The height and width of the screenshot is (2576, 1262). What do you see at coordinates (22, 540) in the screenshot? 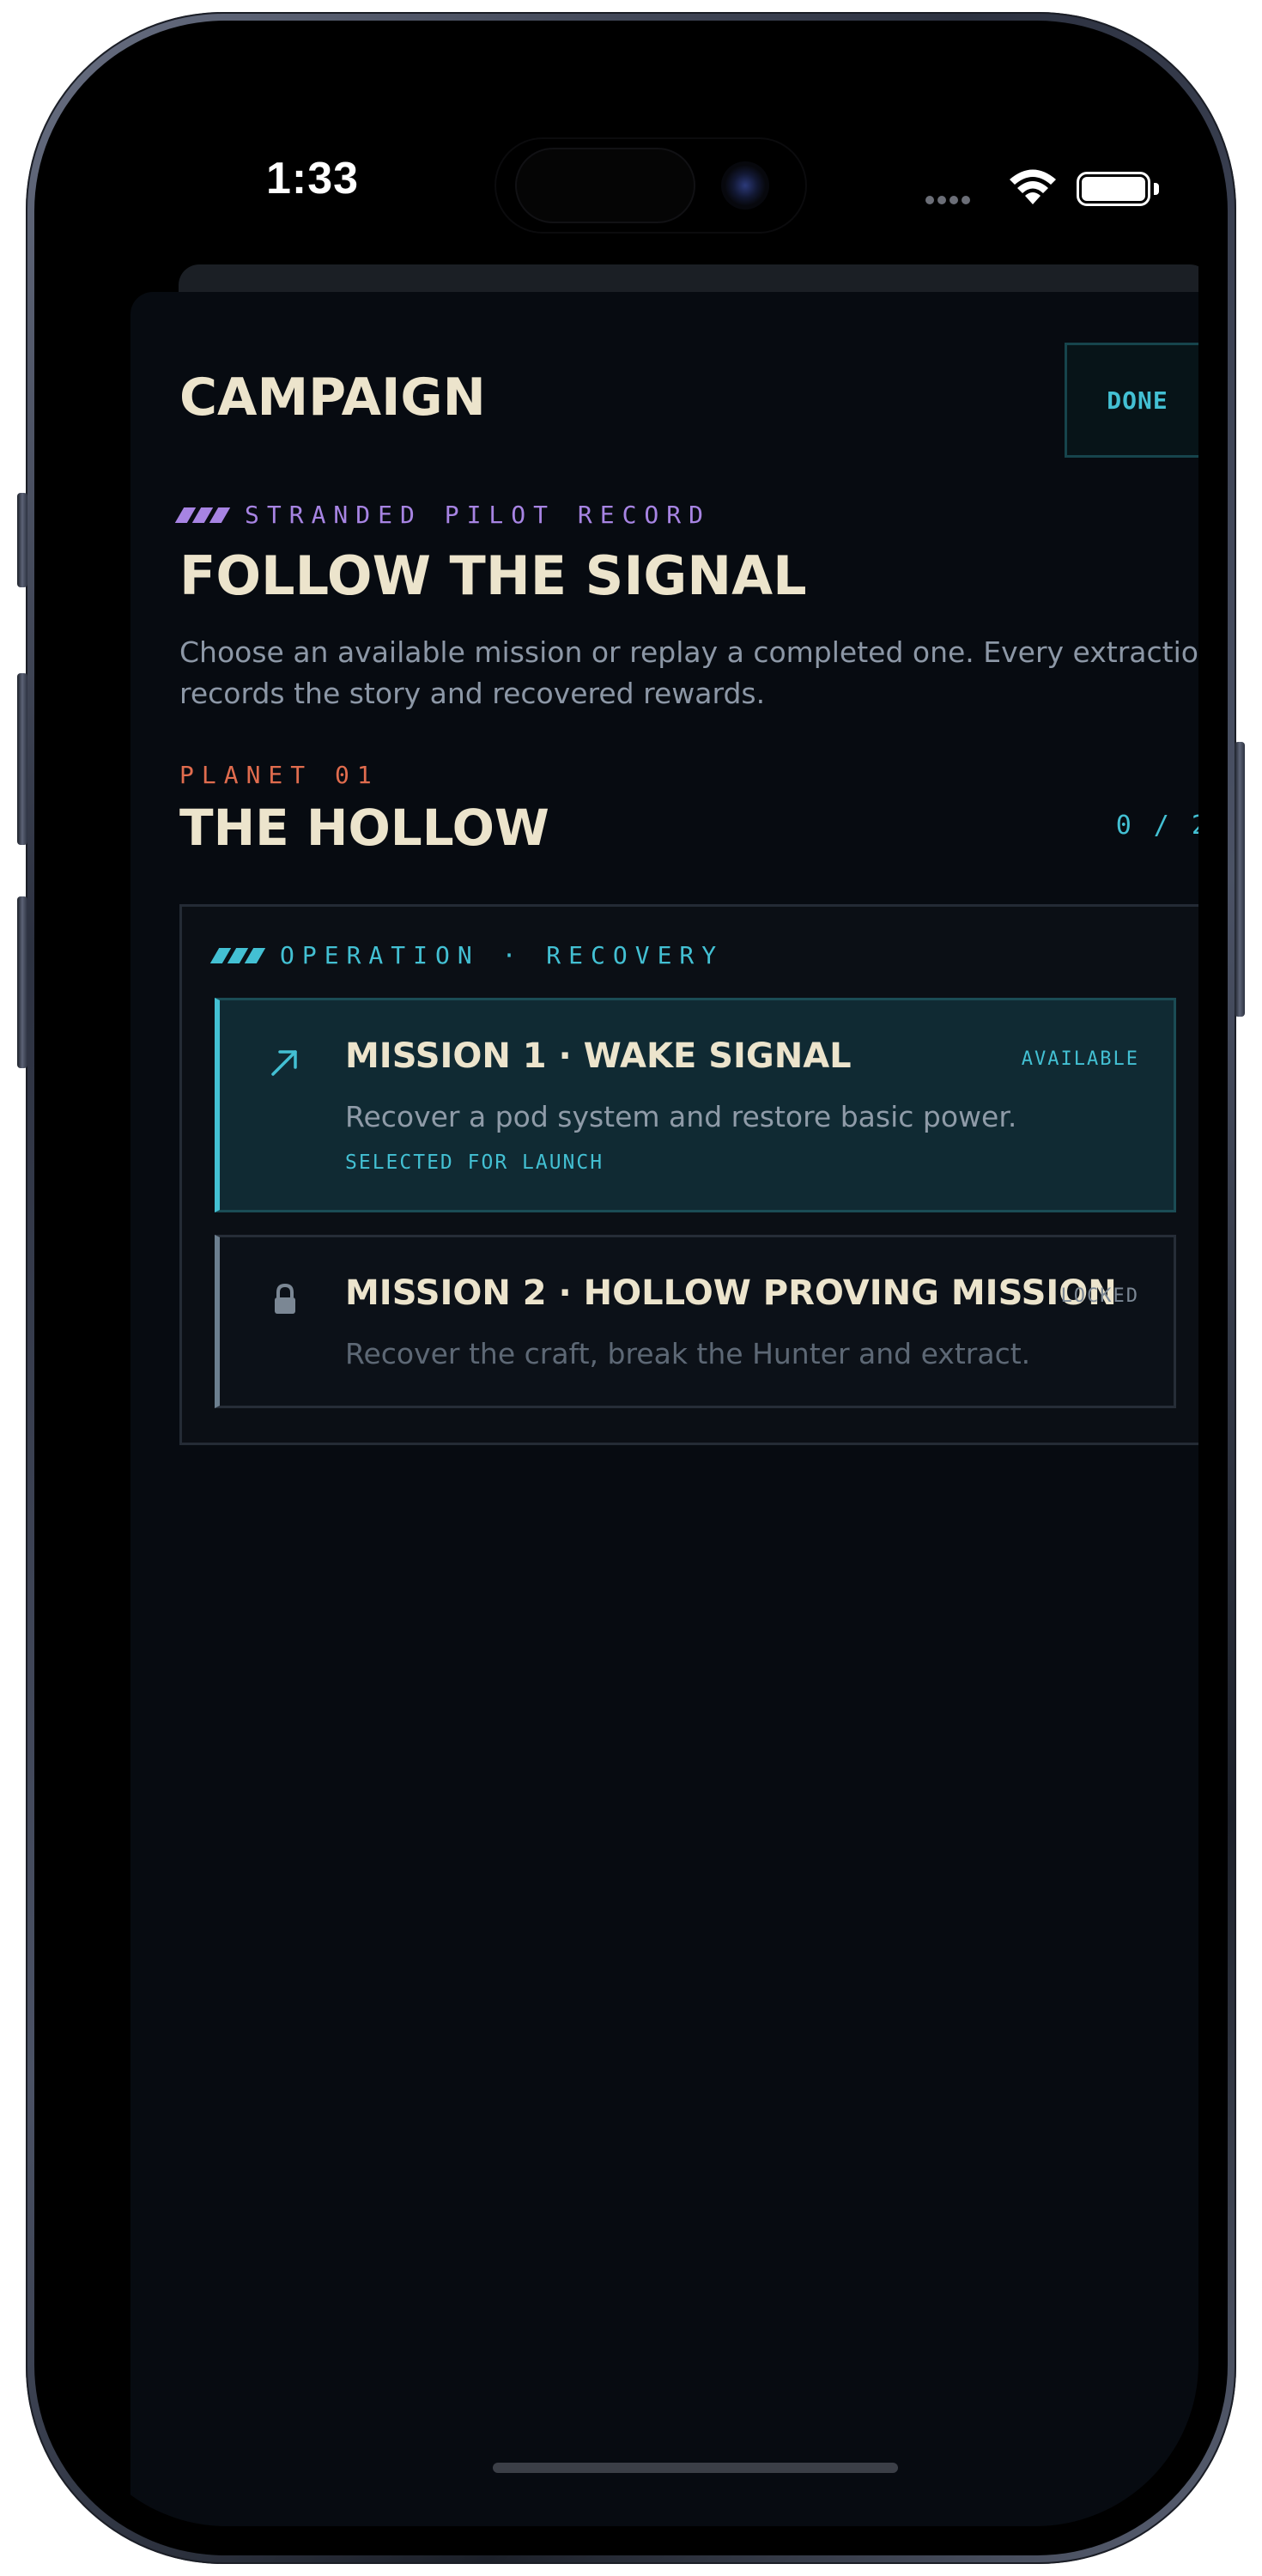
I see `action-button` at bounding box center [22, 540].